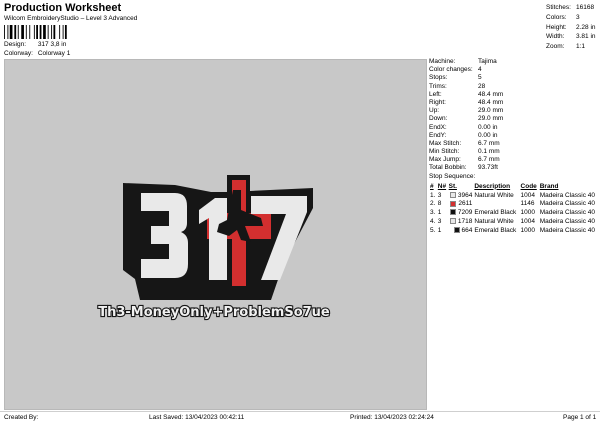 This screenshot has height=424, width=600. Describe the element at coordinates (514, 186) in the screenshot. I see `table-header-row: # N# St. Description Code Brand` at that location.